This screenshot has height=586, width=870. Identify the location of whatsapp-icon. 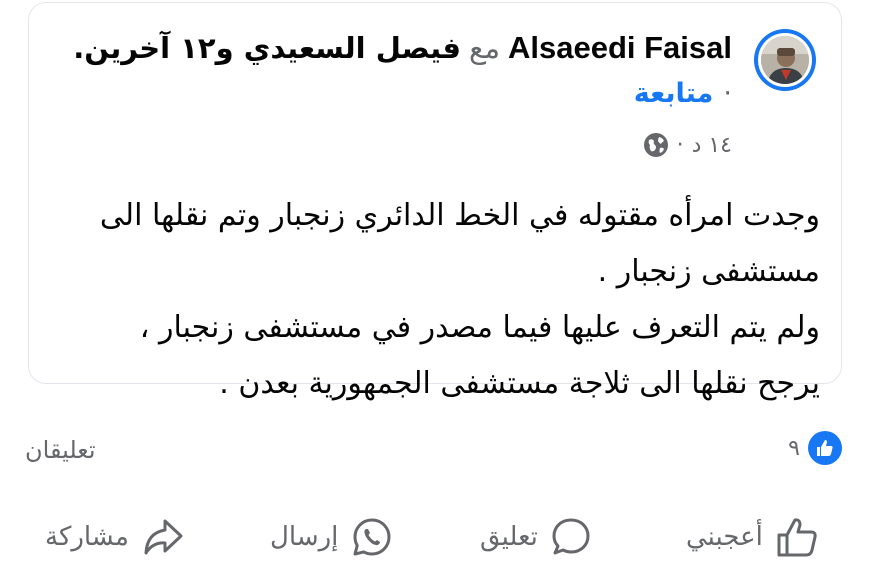
(372, 537).